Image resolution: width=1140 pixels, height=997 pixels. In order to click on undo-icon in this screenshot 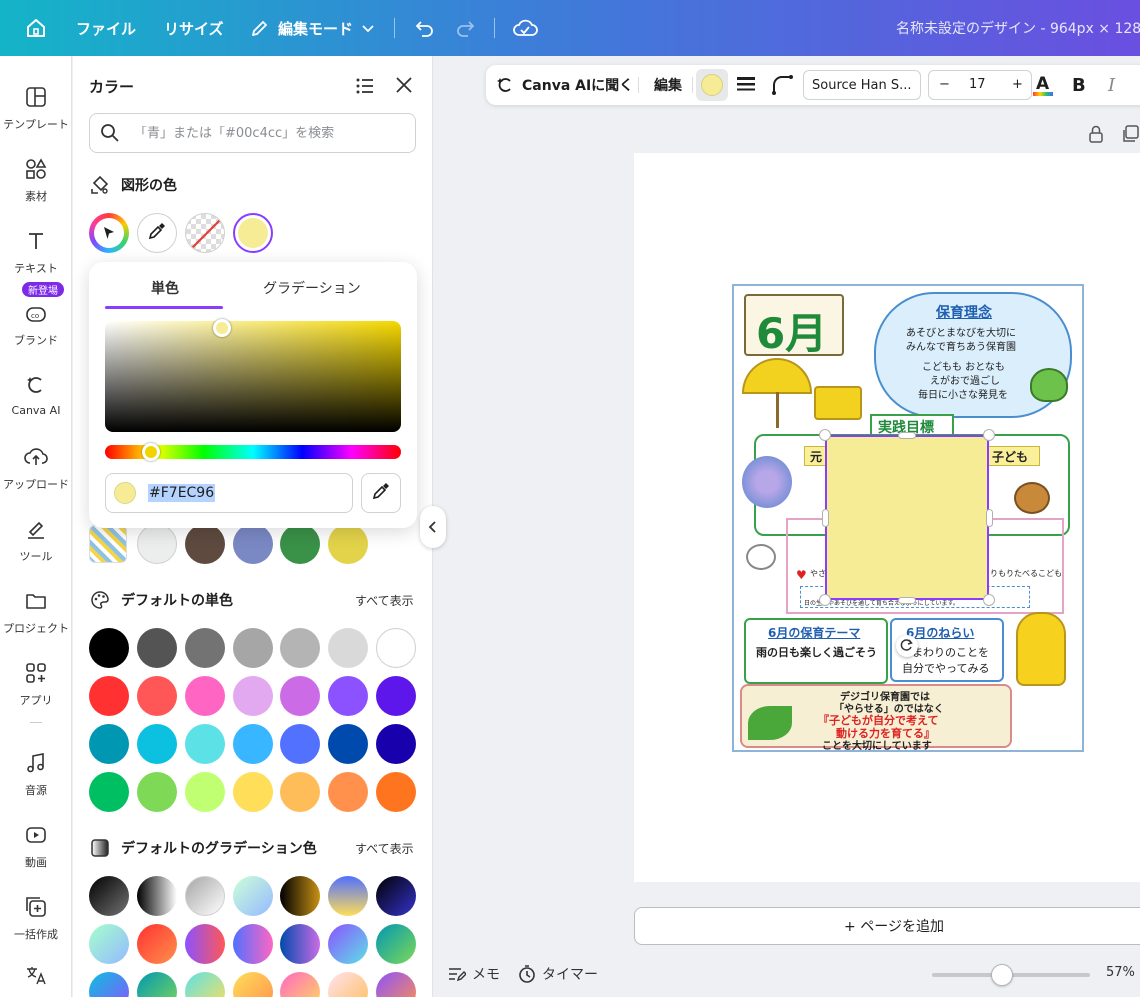, I will do `click(424, 28)`.